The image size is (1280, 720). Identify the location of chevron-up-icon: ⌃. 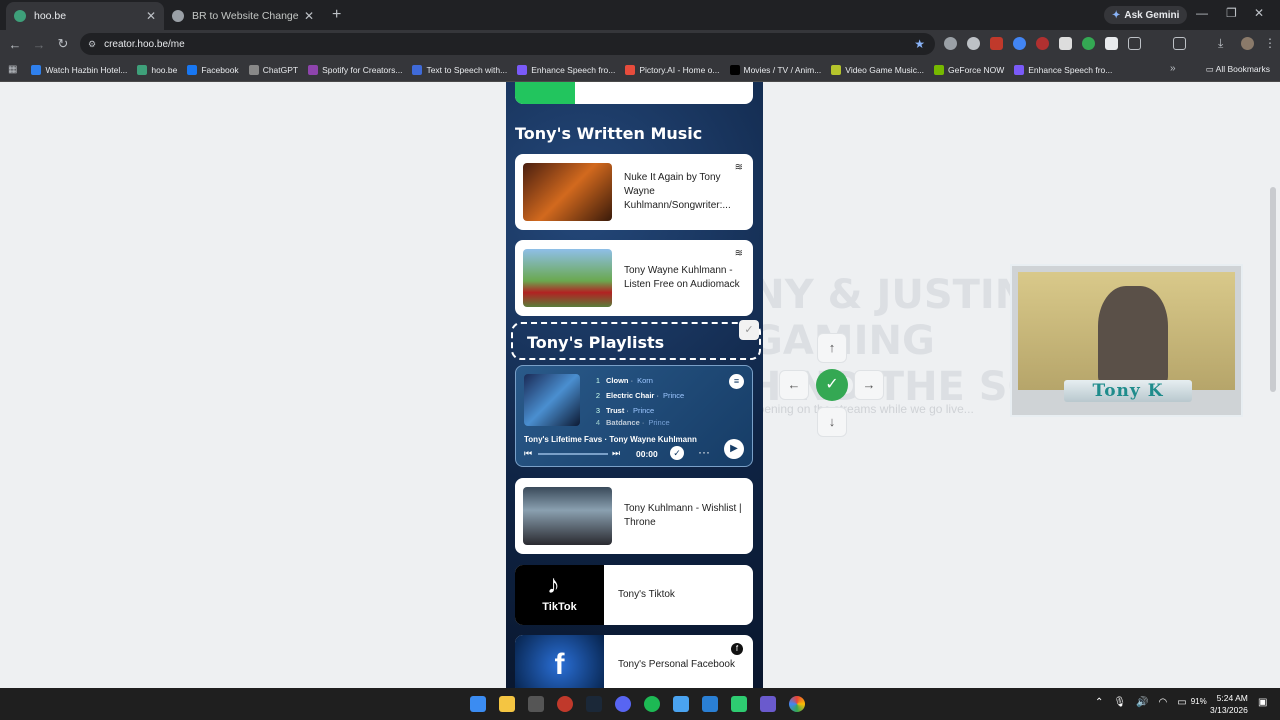
(1099, 702).